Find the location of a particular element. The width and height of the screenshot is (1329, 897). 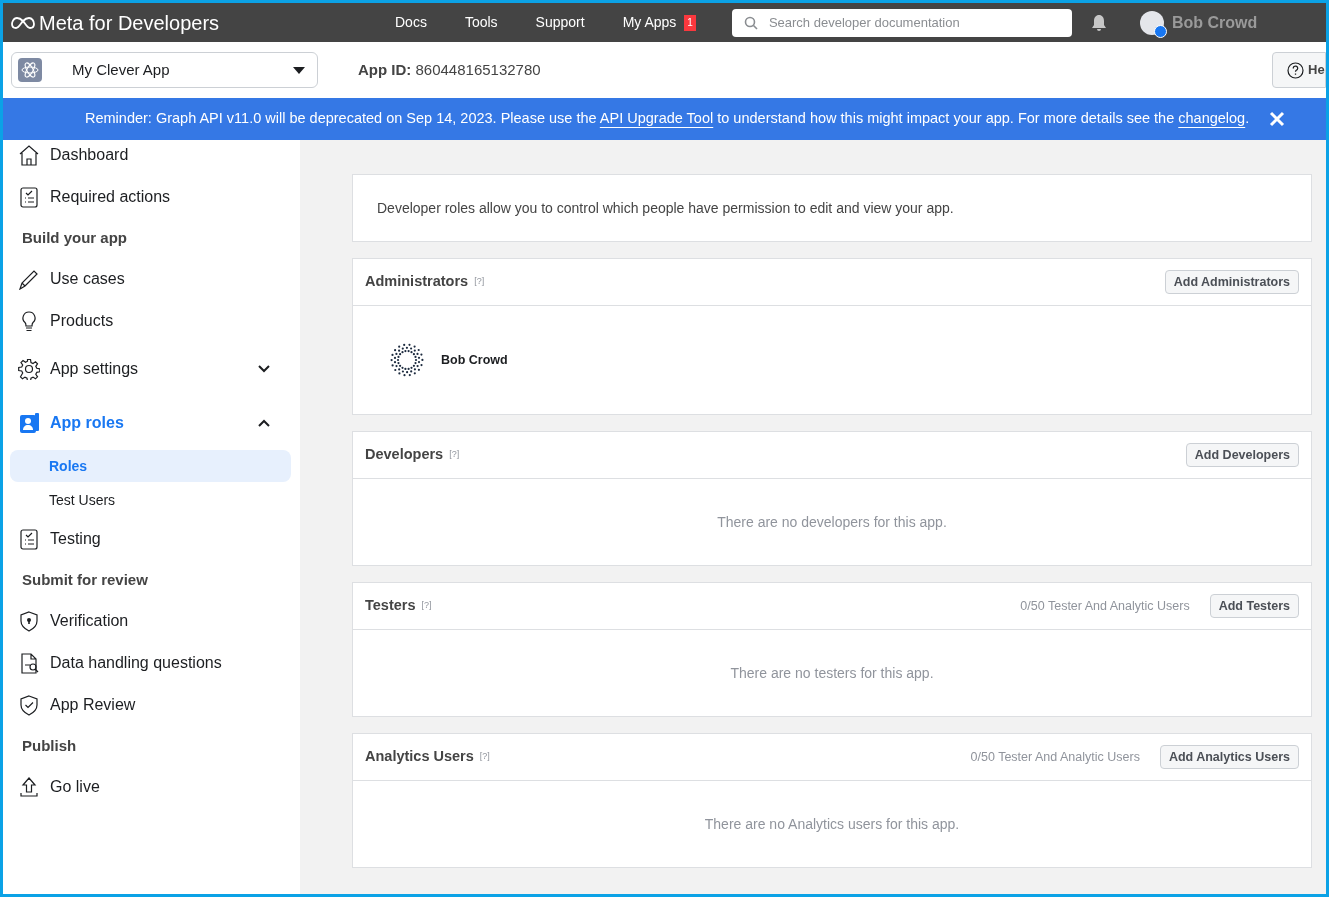

section-heading: Submit for review is located at coordinates (85, 579).